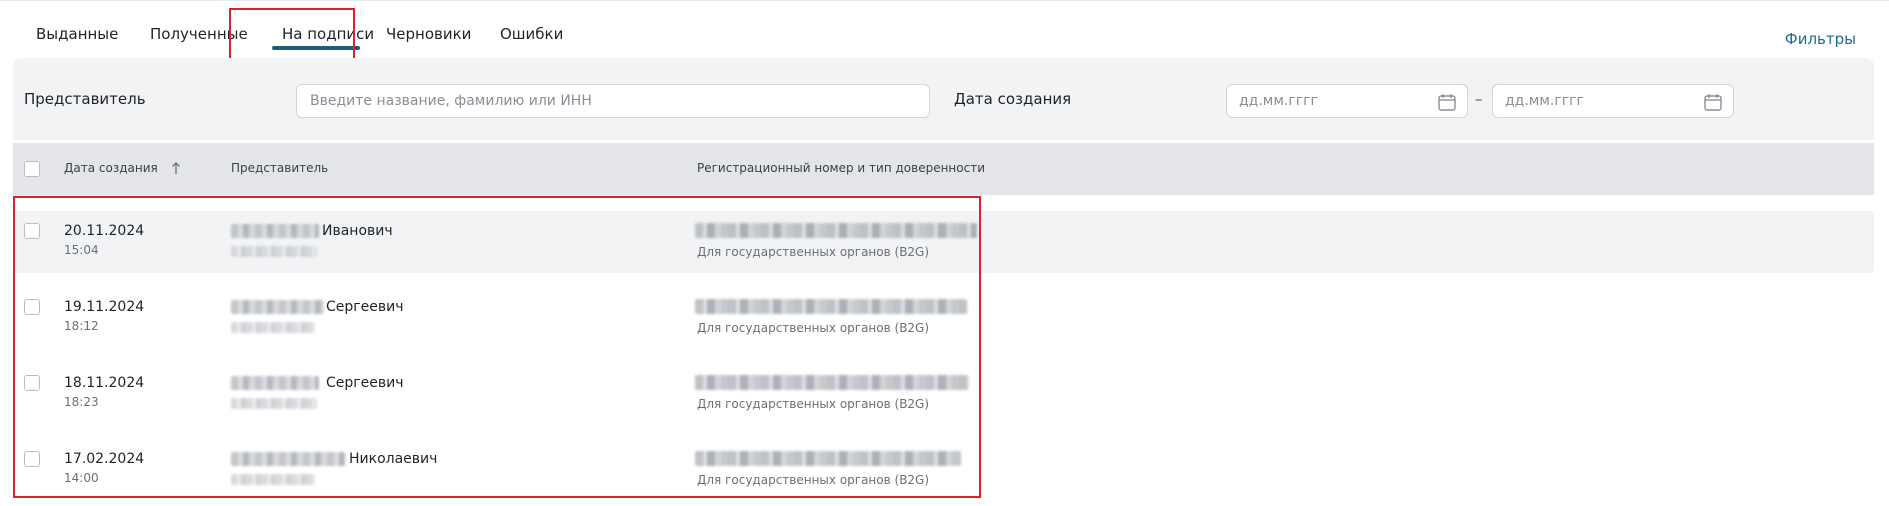  I want to click on row-patronymic: Николаевич, so click(393, 459).